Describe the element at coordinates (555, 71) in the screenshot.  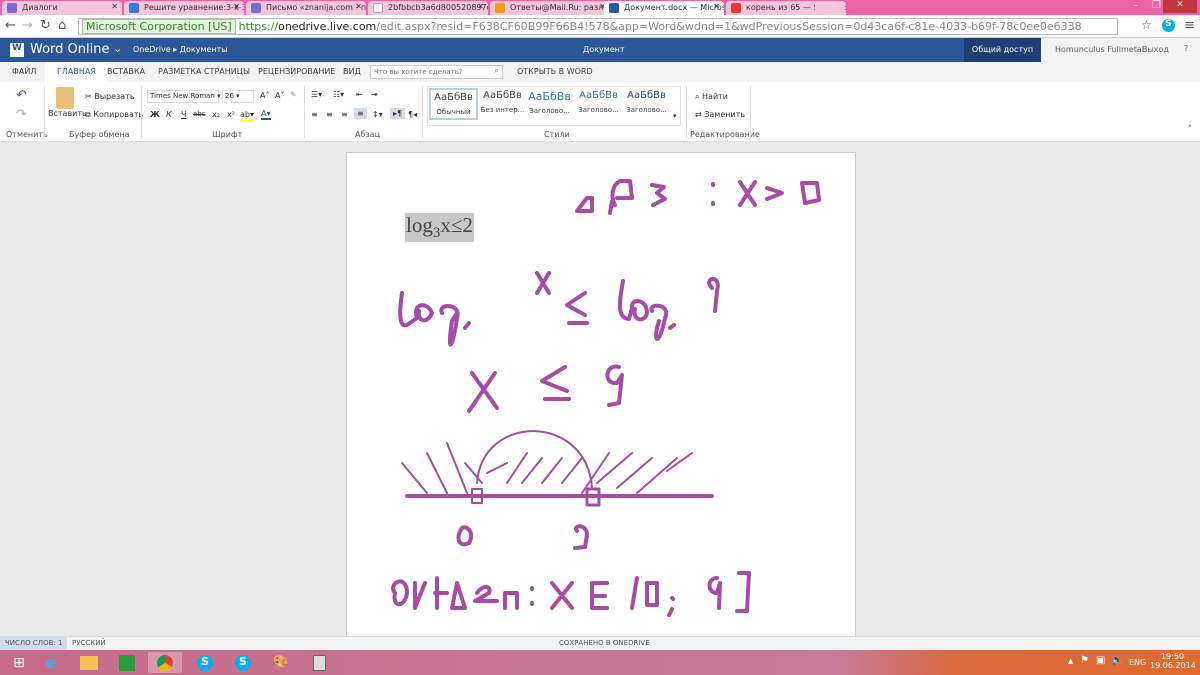
I see `open-in-word-button: ОТКРЫТЬ В WORD` at that location.